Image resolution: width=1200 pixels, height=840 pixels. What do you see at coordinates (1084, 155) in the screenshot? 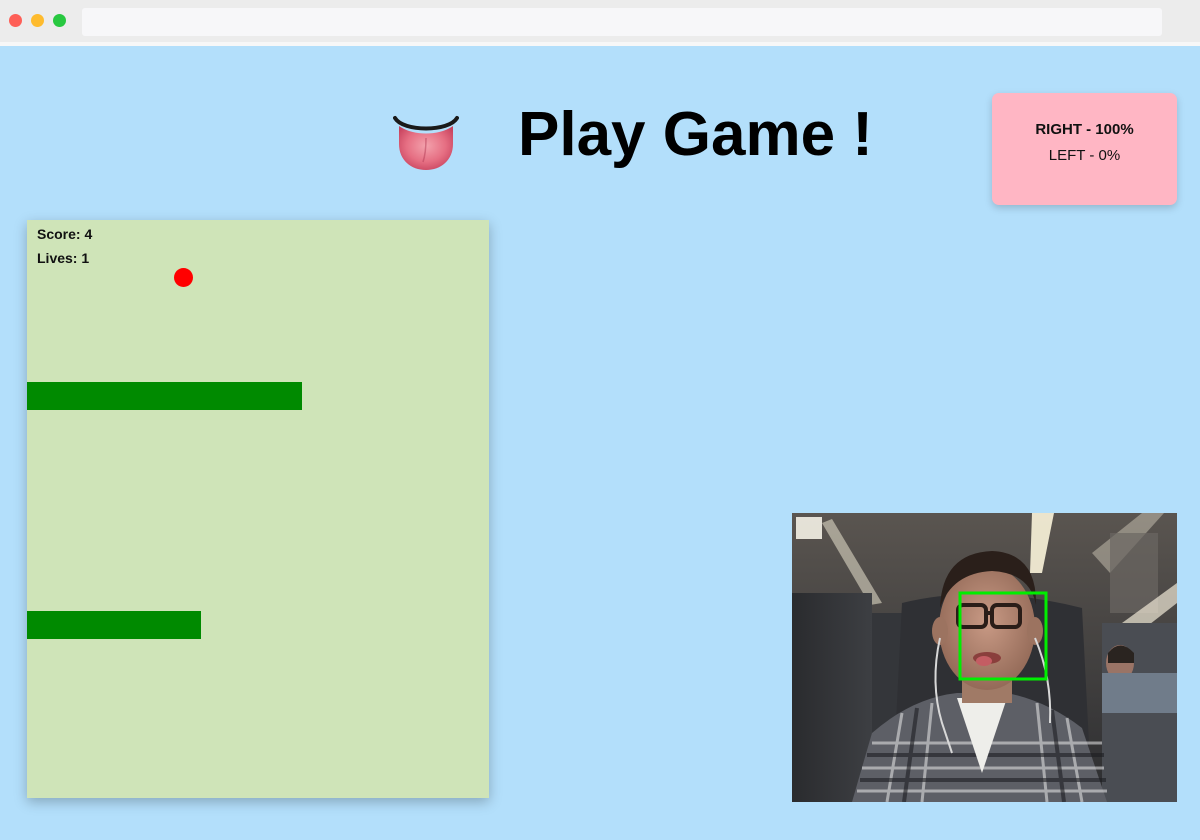
I see `direction-left-label: LEFT - 0%` at bounding box center [1084, 155].